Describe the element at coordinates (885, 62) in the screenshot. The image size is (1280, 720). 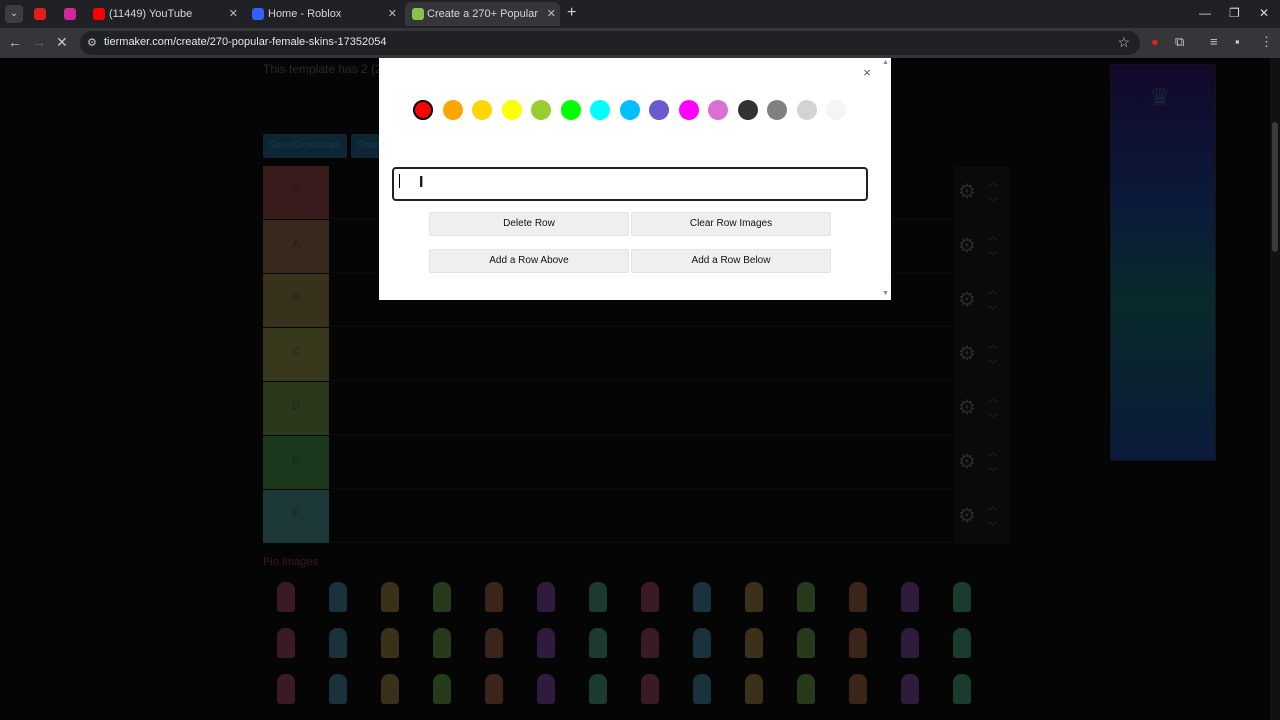
I see `modal-scroll-up-icon: ▲` at that location.